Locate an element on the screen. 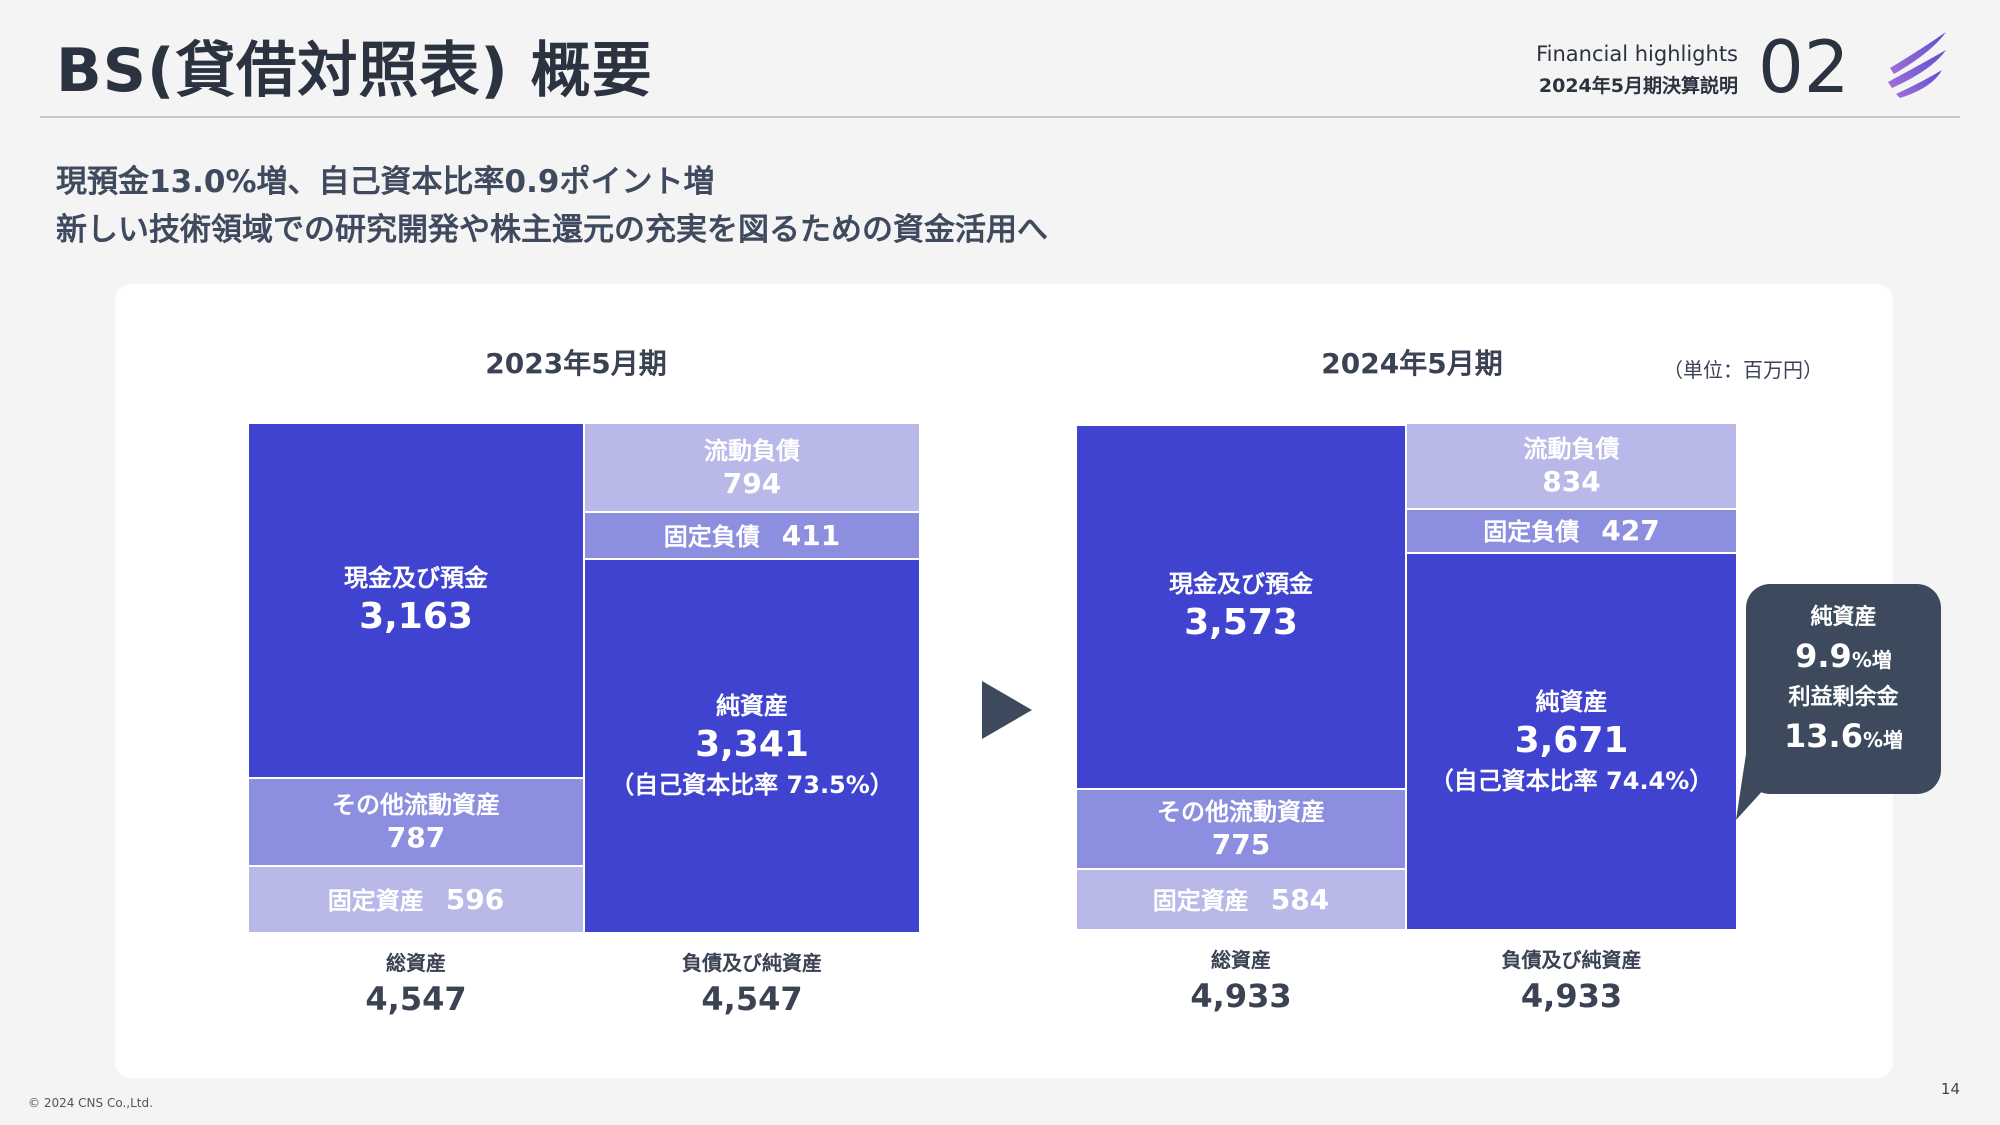  bar-2024-current-liab: 流動負債 834 is located at coordinates (1571, 467).